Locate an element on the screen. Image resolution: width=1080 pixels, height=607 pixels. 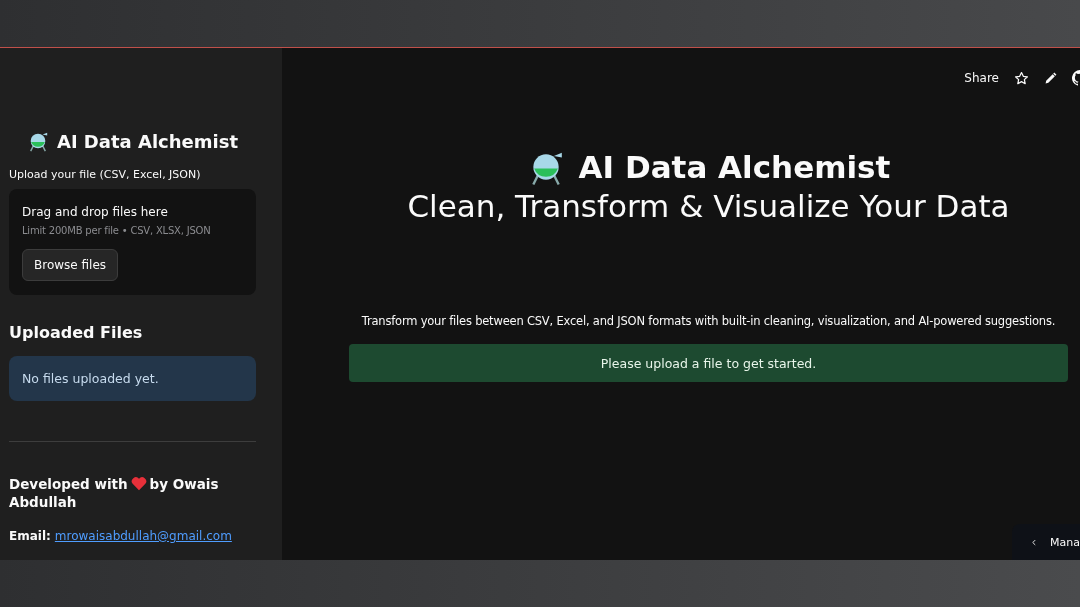
uploaded-files-heading: Uploaded Files is located at coordinates (76, 332).